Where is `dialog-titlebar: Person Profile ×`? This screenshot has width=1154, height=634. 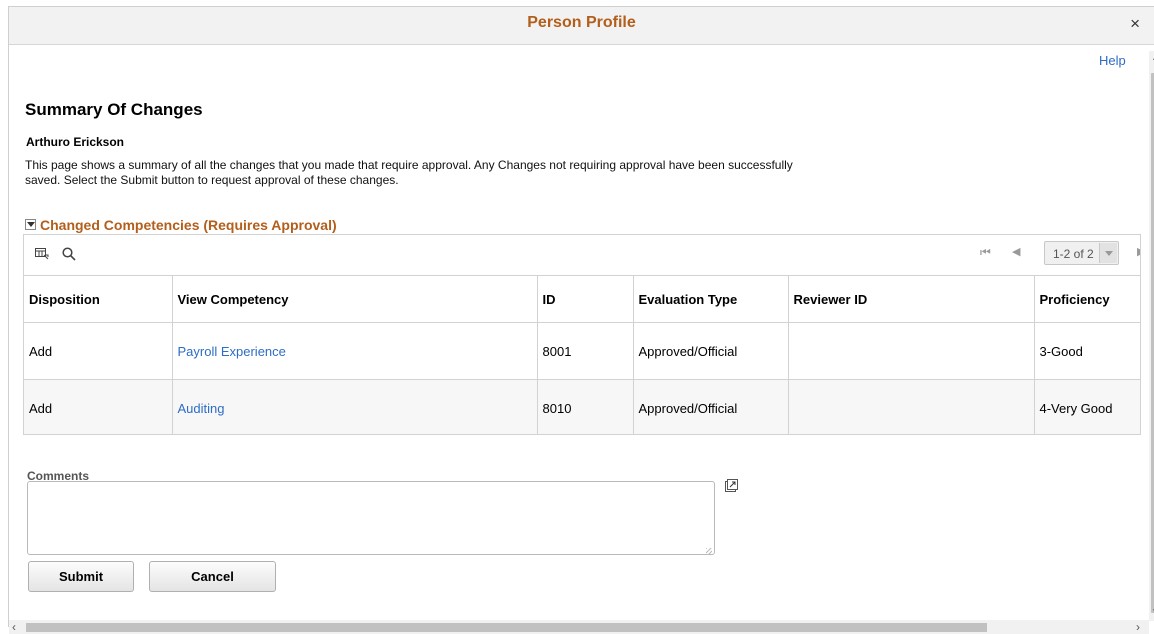
dialog-titlebar: Person Profile × is located at coordinates (581, 26).